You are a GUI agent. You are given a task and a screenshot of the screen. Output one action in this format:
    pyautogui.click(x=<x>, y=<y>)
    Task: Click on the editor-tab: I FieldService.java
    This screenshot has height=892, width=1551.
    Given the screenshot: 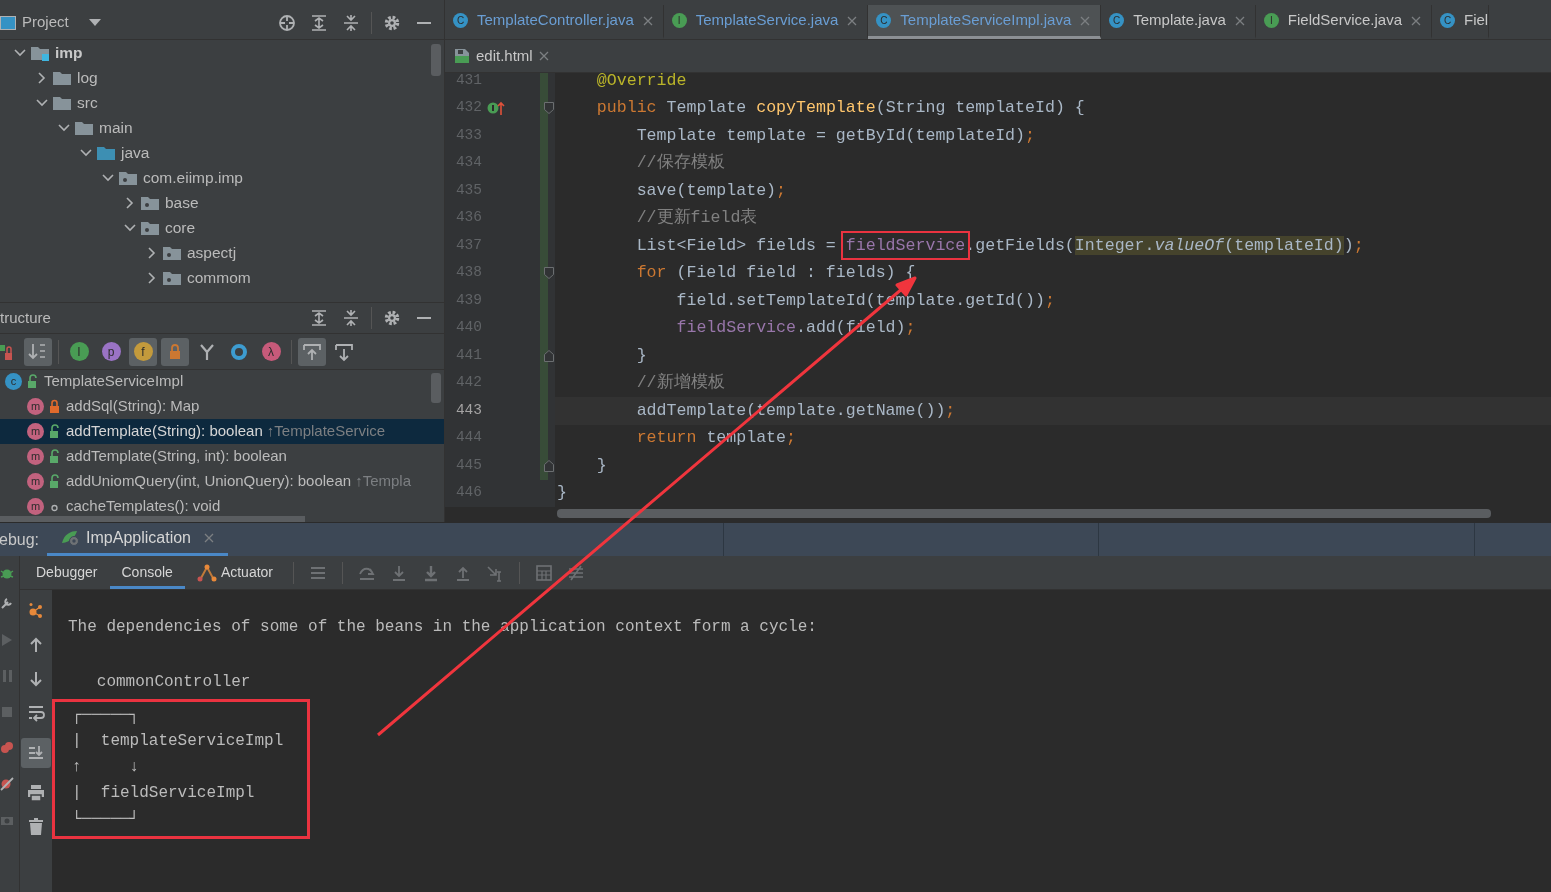 What is the action you would take?
    pyautogui.click(x=1343, y=22)
    